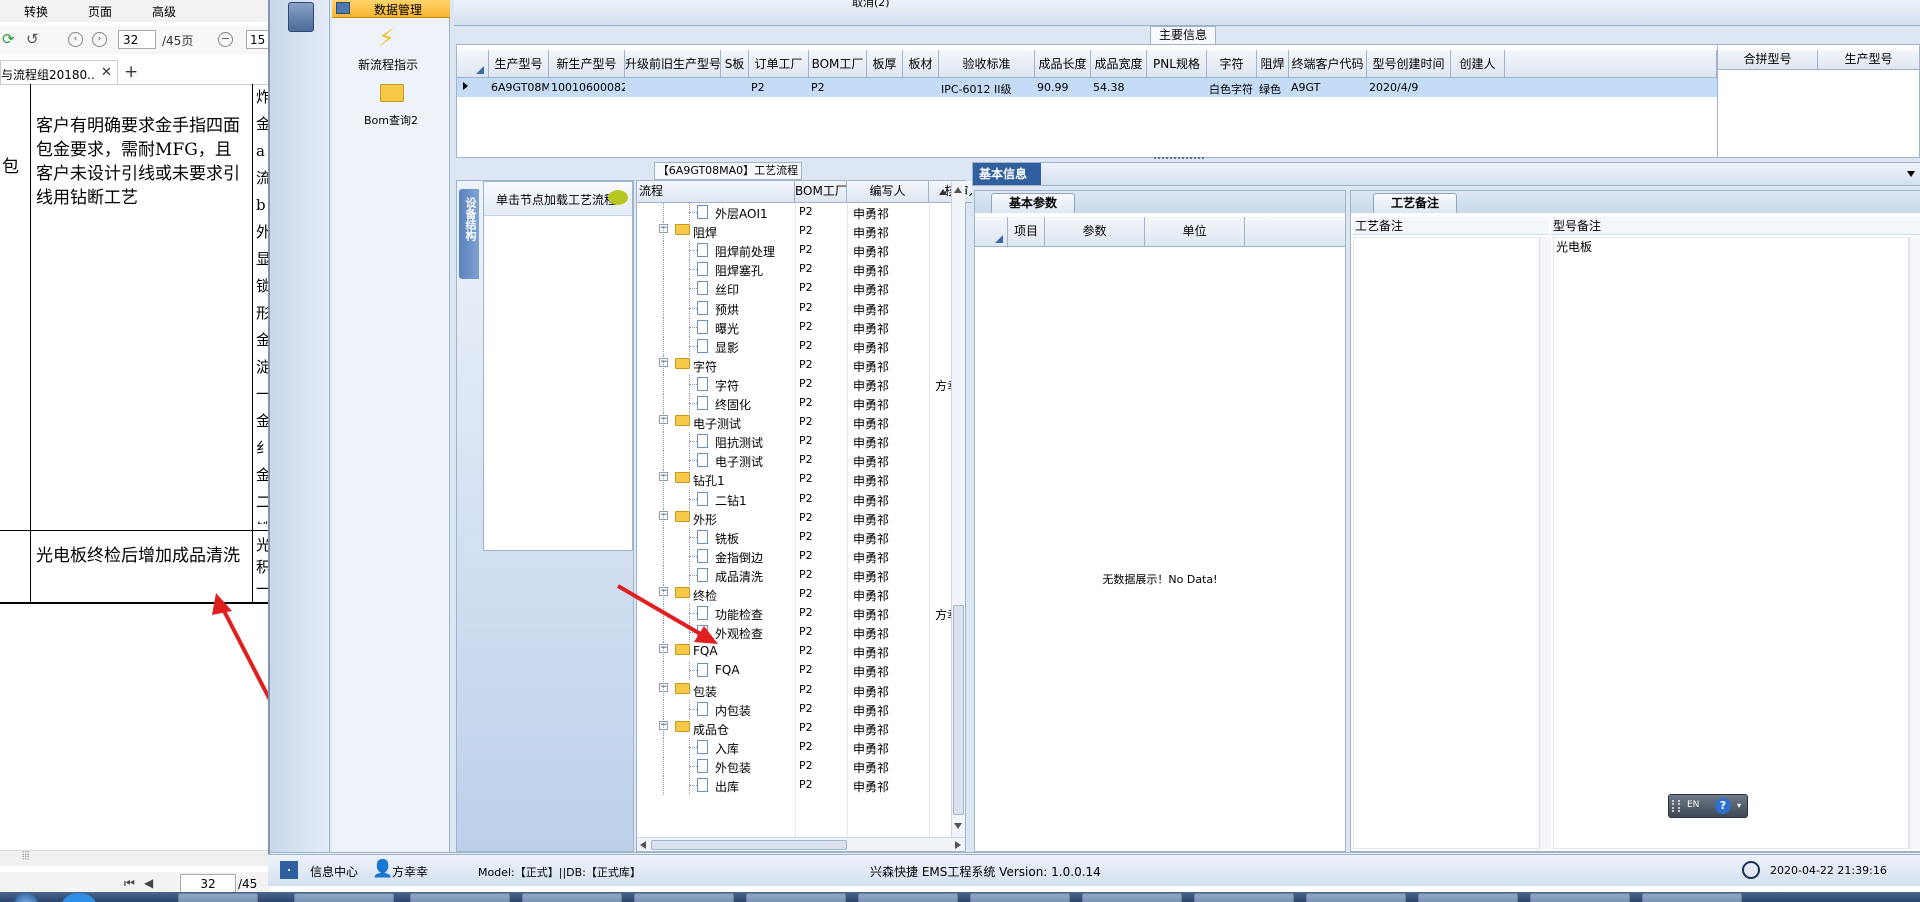 This screenshot has height=902, width=1920. Describe the element at coordinates (1869, 60) in the screenshot. I see `merge-col-header: 生产型号` at that location.